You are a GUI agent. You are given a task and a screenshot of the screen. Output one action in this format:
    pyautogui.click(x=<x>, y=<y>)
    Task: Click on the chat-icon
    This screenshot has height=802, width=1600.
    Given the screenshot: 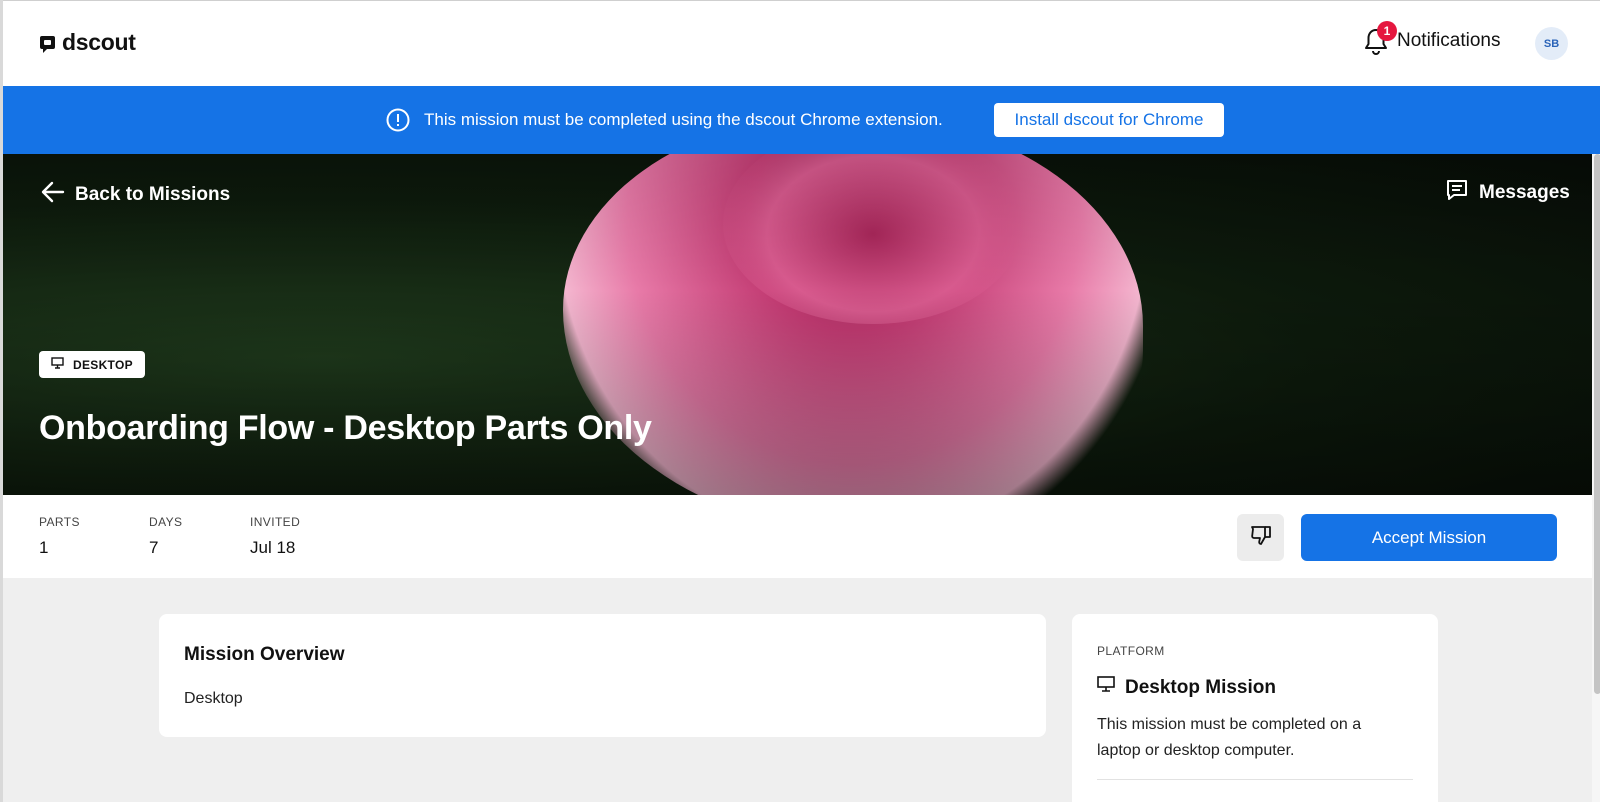 What is the action you would take?
    pyautogui.click(x=1457, y=193)
    